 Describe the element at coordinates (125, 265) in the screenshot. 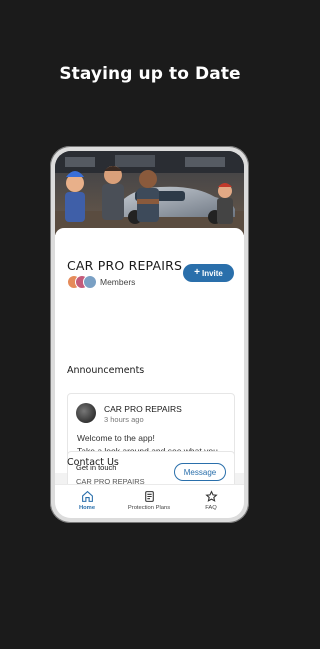

I see `business-name: CAR PRO REPAIRS` at that location.